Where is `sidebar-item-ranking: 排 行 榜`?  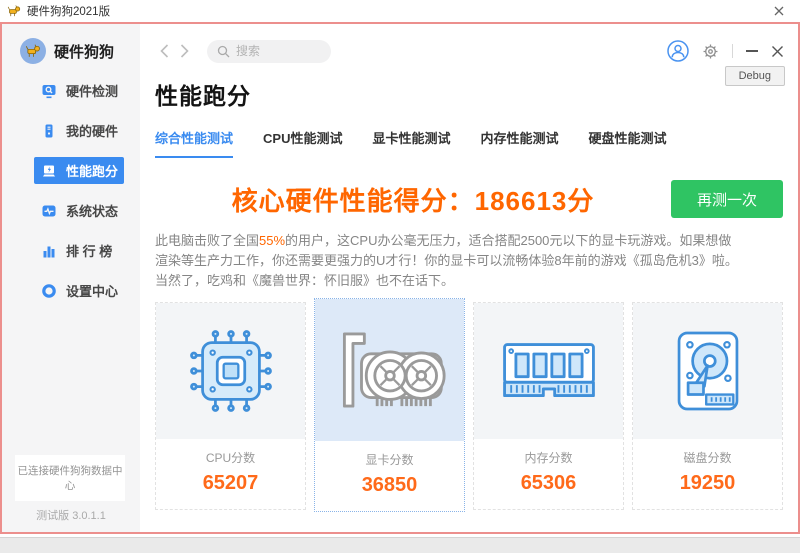 sidebar-item-ranking: 排 行 榜 is located at coordinates (79, 250).